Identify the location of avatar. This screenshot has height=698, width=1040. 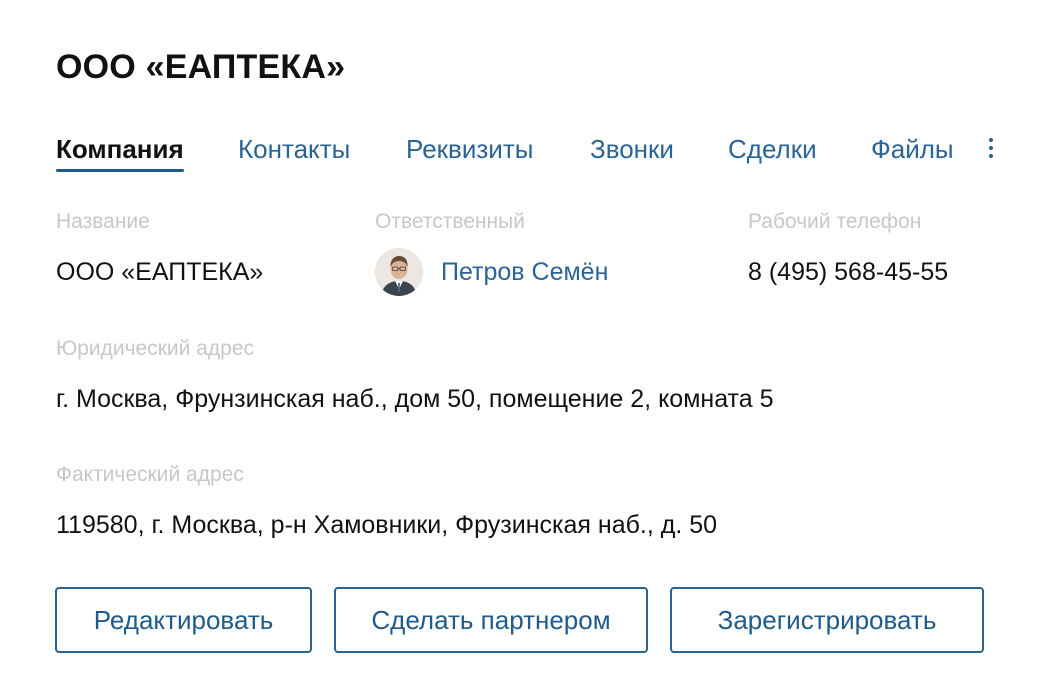
(399, 272).